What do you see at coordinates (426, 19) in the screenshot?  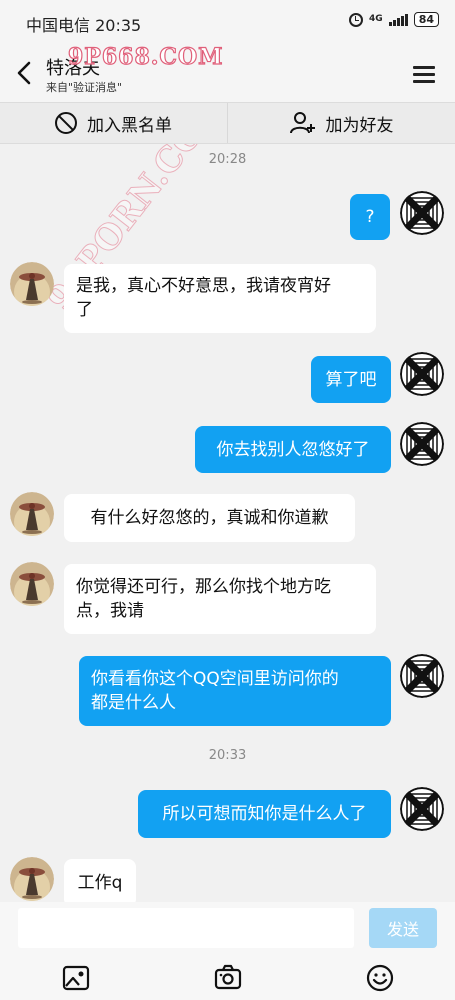 I see `battery-level: 84` at bounding box center [426, 19].